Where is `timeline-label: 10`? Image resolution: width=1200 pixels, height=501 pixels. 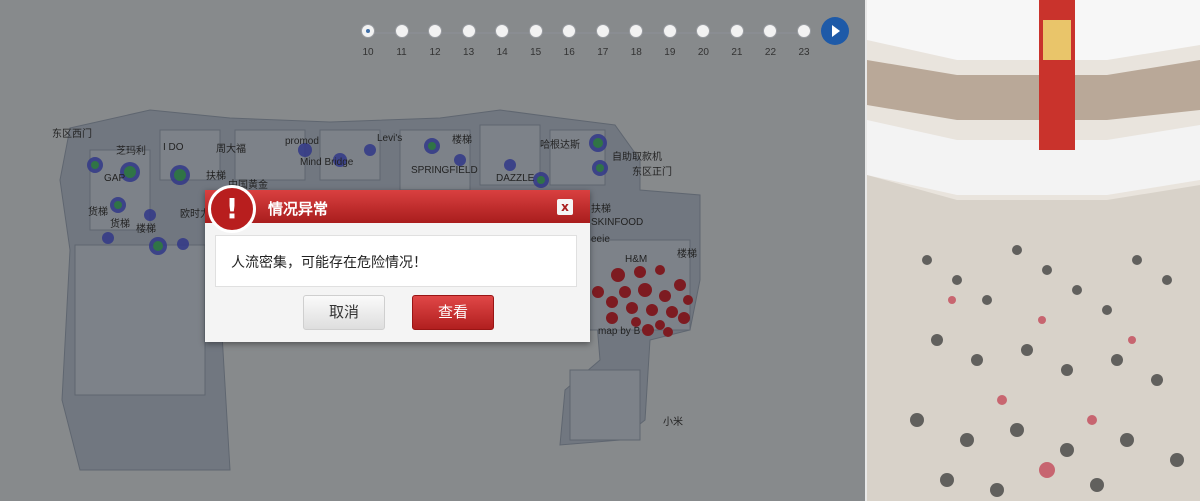 timeline-label: 10 is located at coordinates (368, 52).